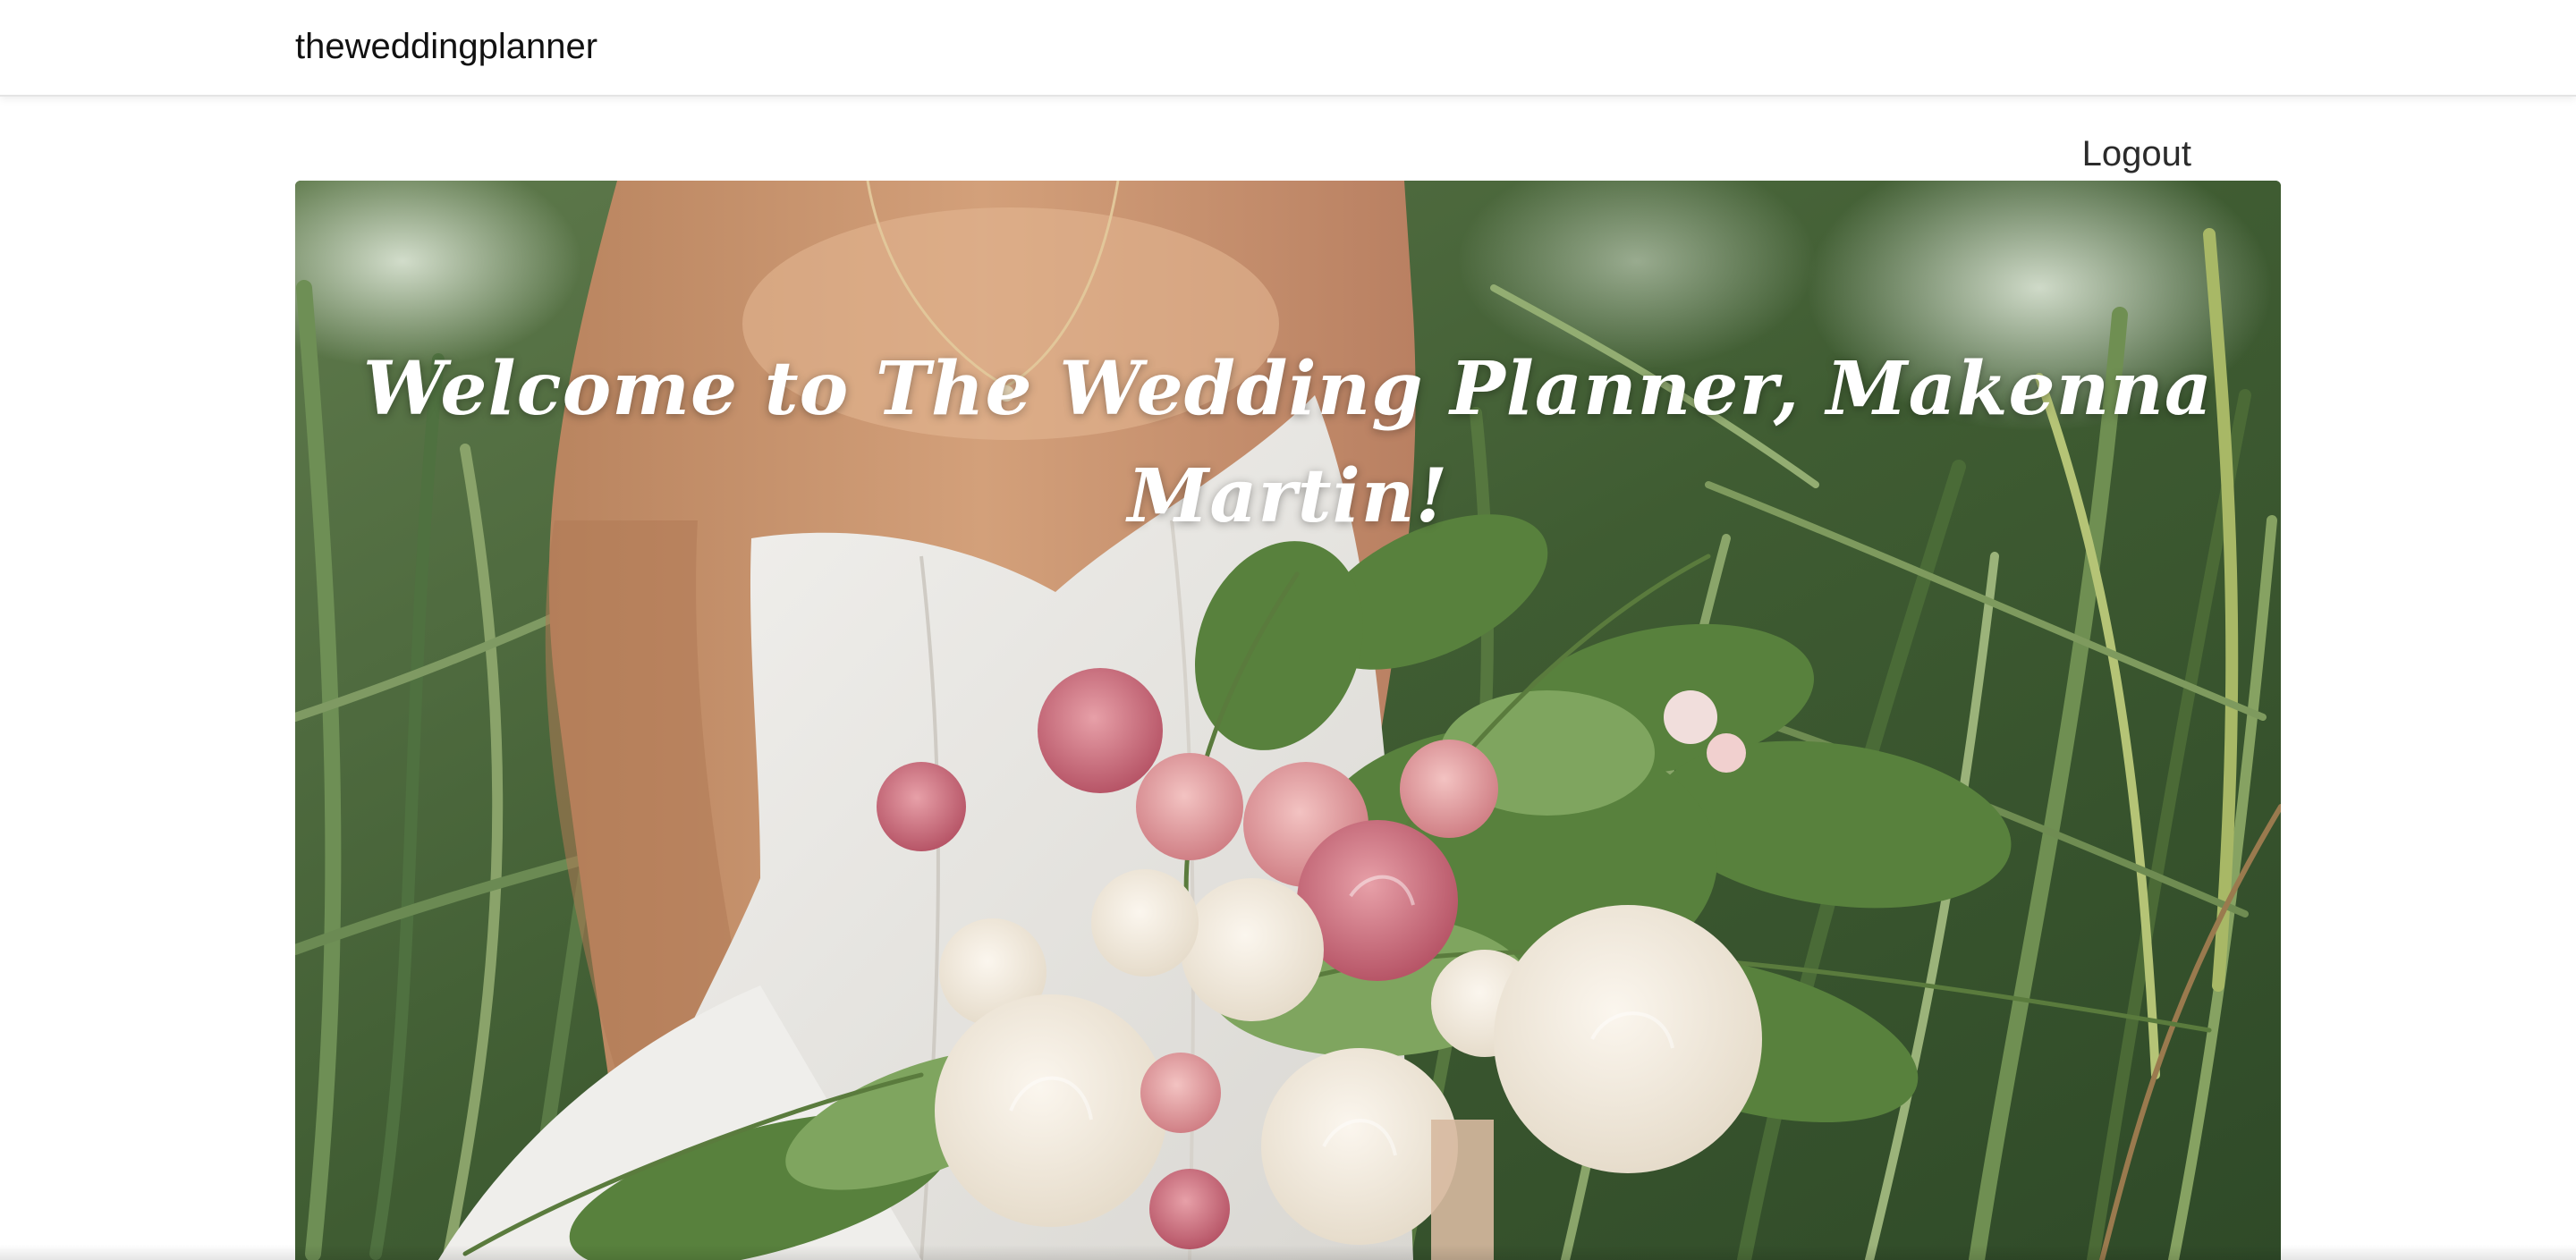 The width and height of the screenshot is (2576, 1260). I want to click on brand-link: theweddingplanner, so click(446, 46).